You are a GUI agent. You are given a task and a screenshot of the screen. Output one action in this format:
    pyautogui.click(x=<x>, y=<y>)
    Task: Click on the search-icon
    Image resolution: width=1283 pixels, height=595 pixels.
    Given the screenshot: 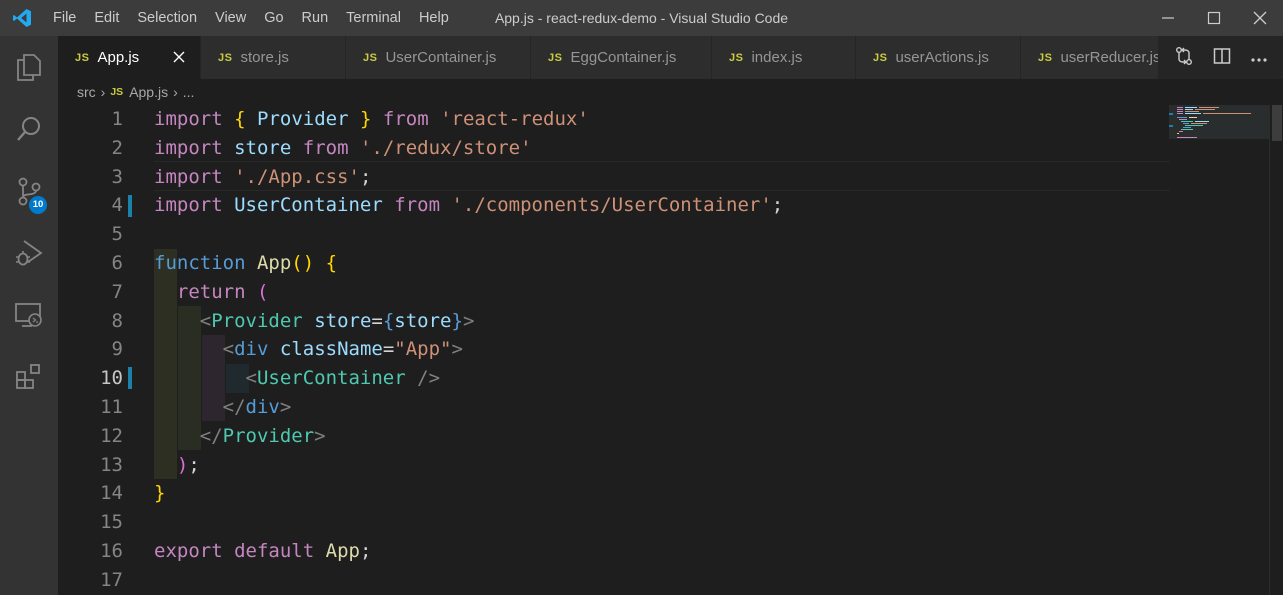 What is the action you would take?
    pyautogui.click(x=28, y=129)
    